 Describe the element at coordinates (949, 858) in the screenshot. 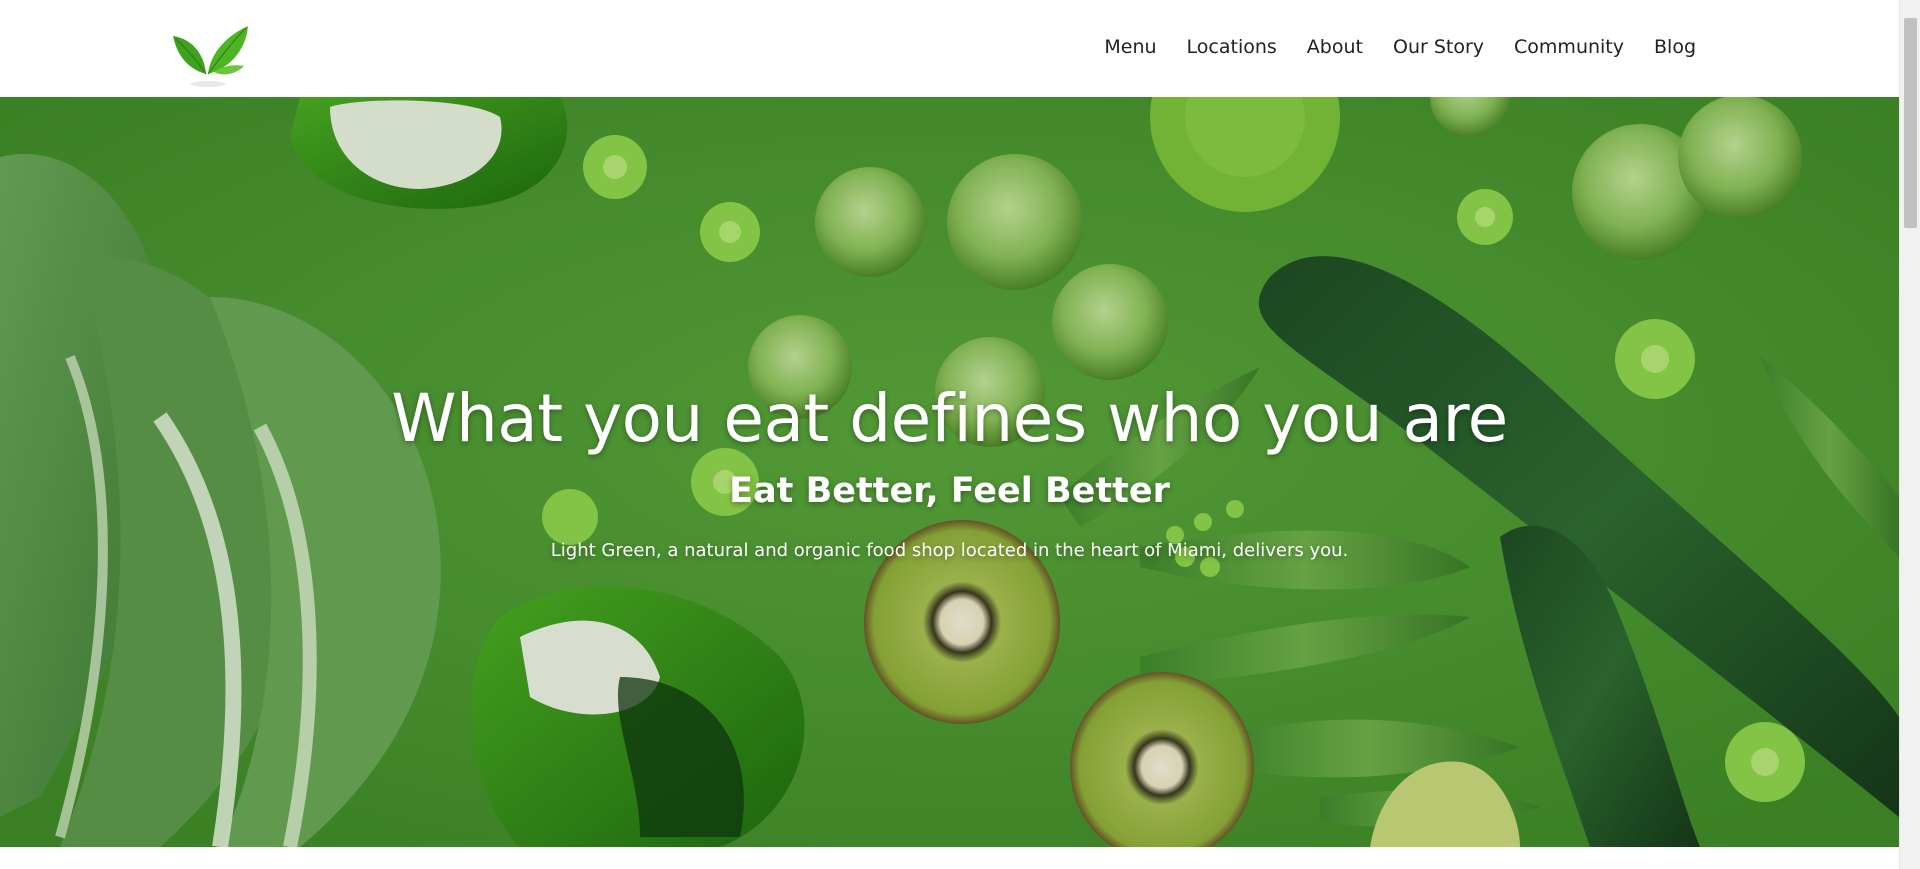

I see `page-below-hero` at that location.